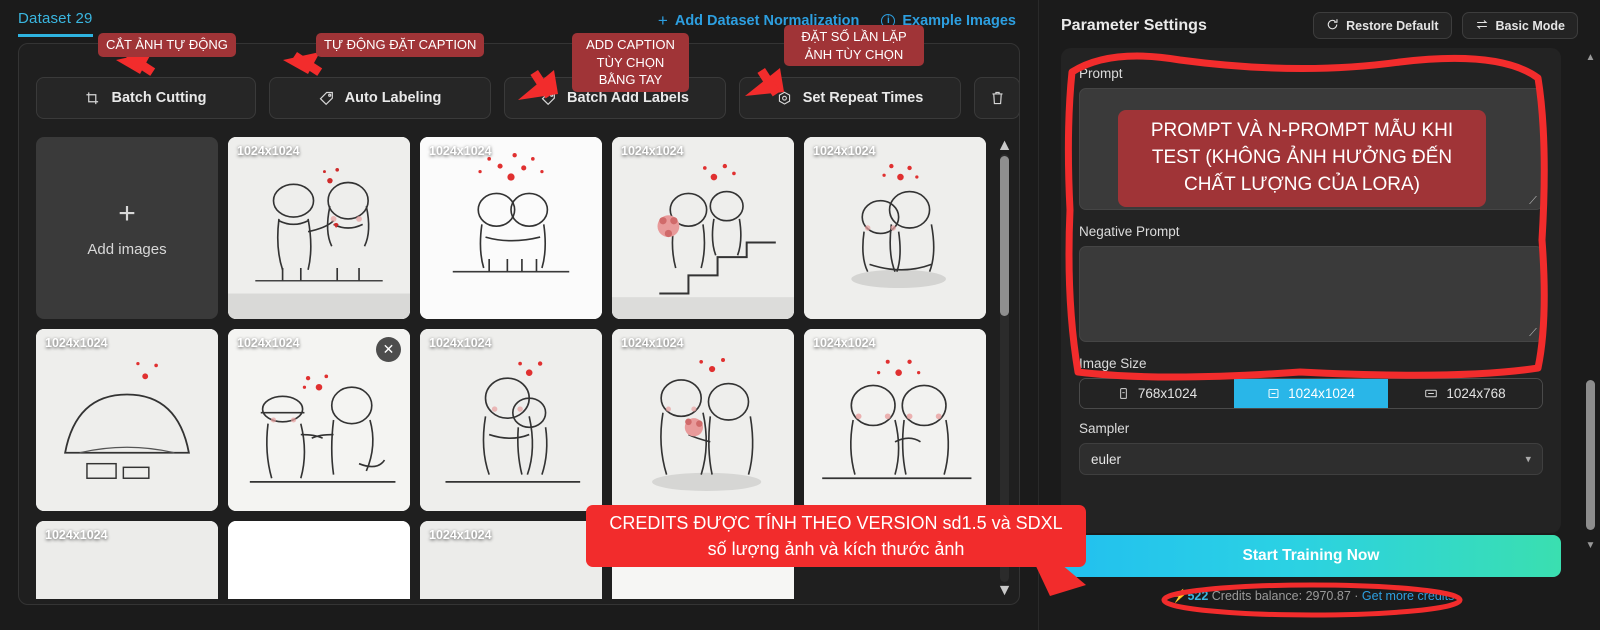 The height and width of the screenshot is (630, 1600). I want to click on auto-labeling-button: Auto Labeling, so click(380, 98).